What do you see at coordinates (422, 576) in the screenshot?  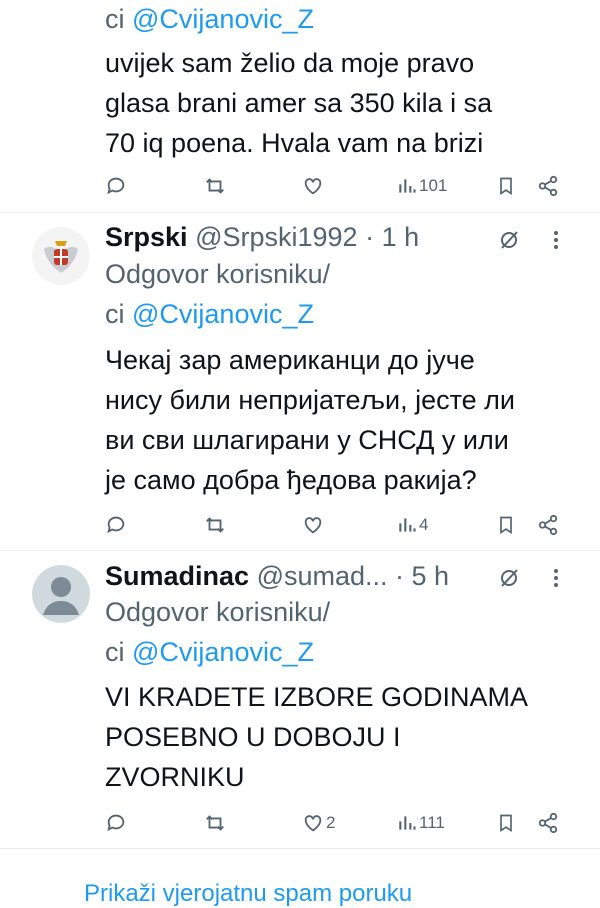 I see `timestamp: · 5 h` at bounding box center [422, 576].